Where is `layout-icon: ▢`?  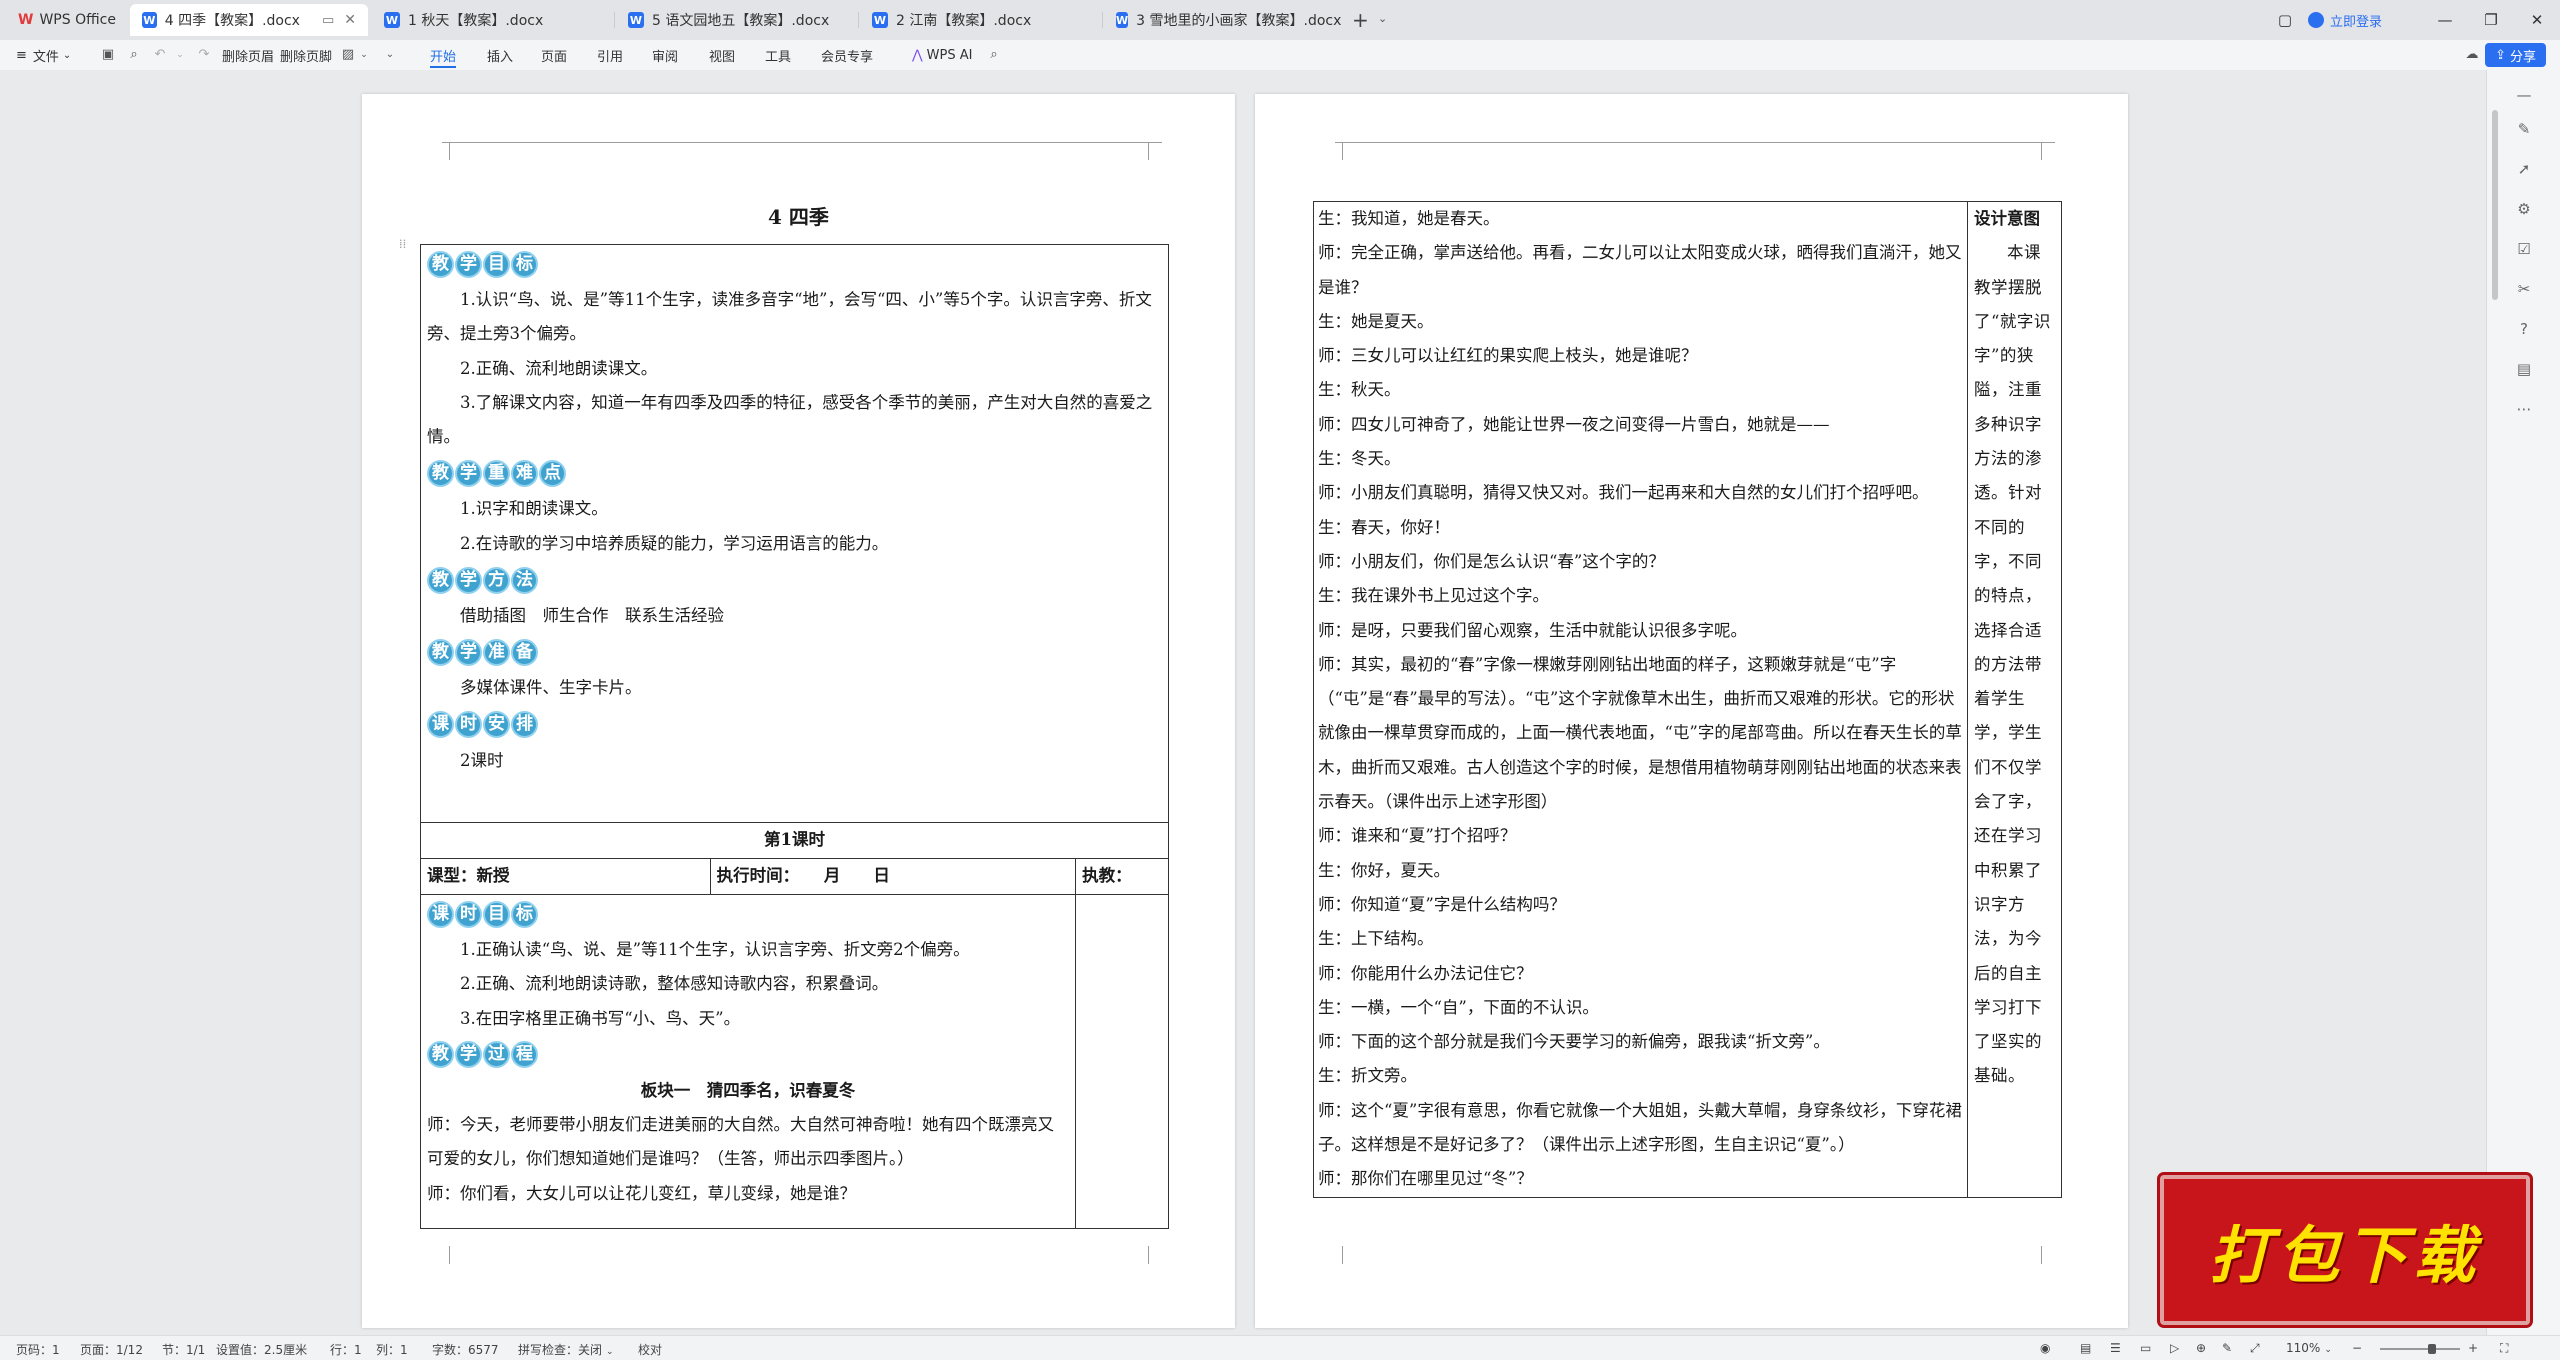
layout-icon: ▢ is located at coordinates (2285, 20).